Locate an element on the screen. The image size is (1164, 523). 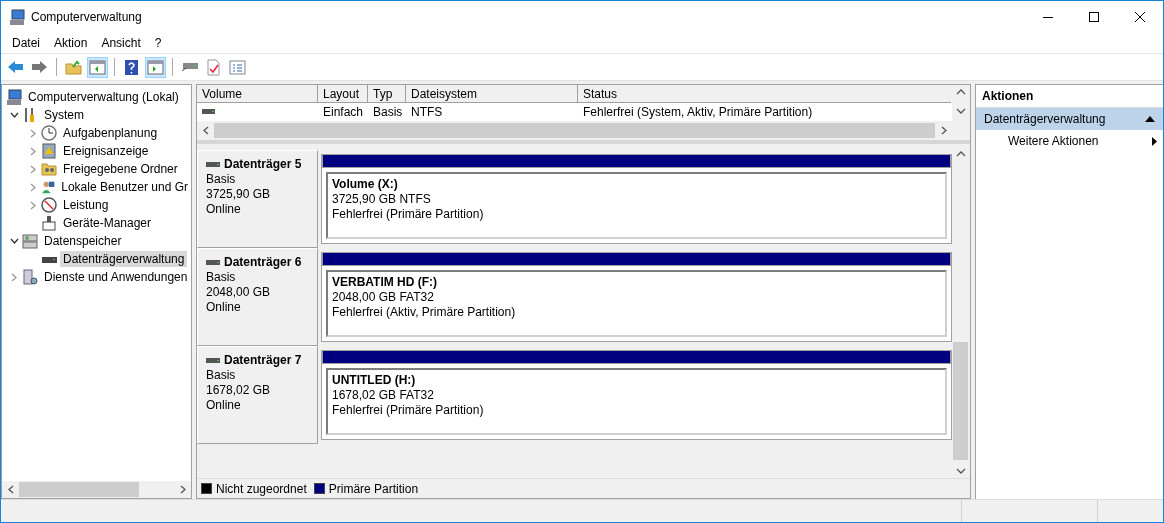
menu-item: Datei is located at coordinates (26, 42).